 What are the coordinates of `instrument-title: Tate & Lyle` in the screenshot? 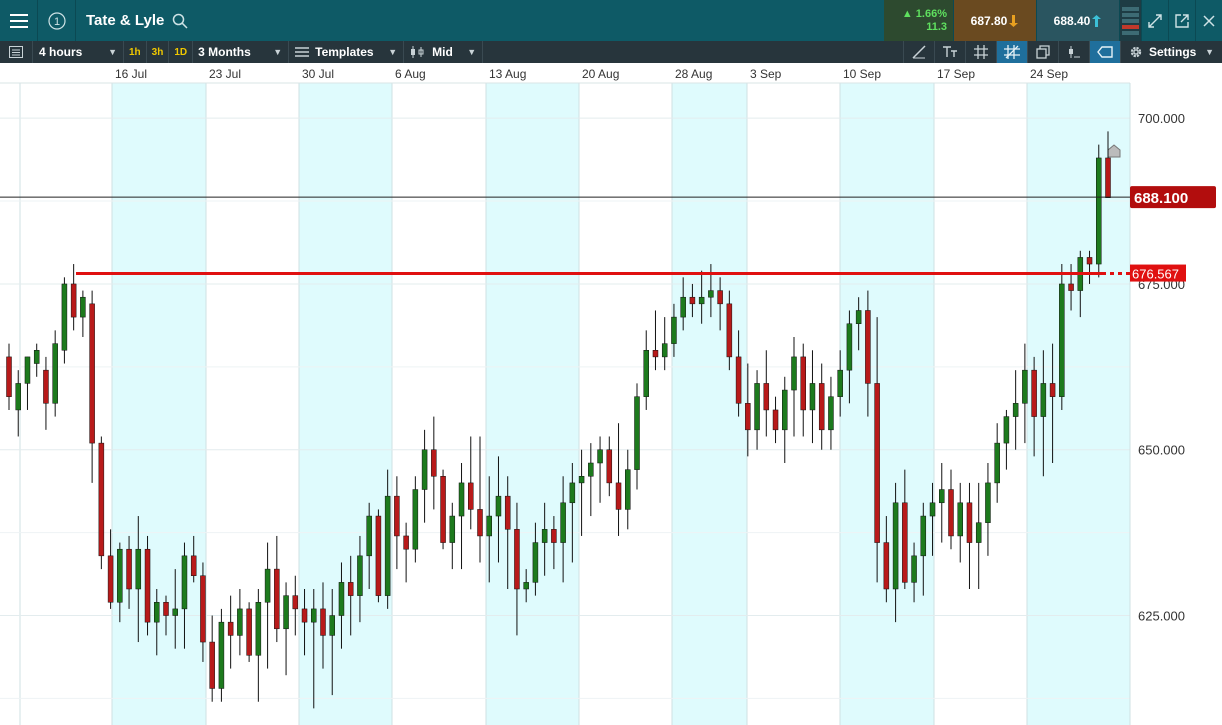 It's located at (132, 20).